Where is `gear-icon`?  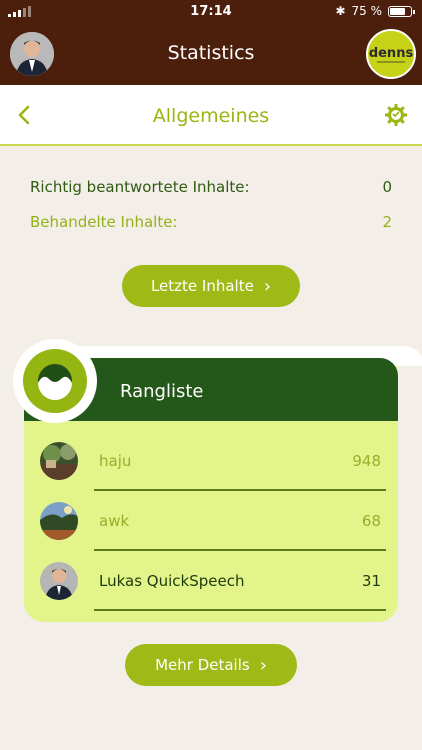 gear-icon is located at coordinates (396, 115).